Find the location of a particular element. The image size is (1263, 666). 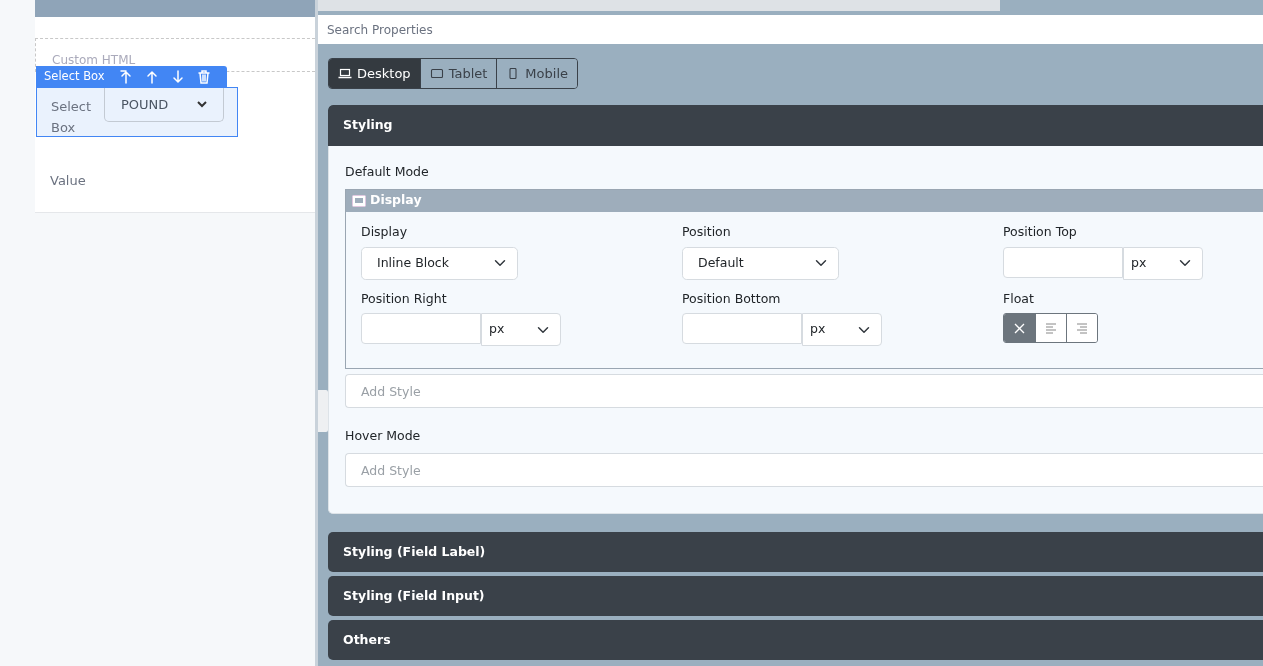

search-field: Search Properties is located at coordinates (790, 29).